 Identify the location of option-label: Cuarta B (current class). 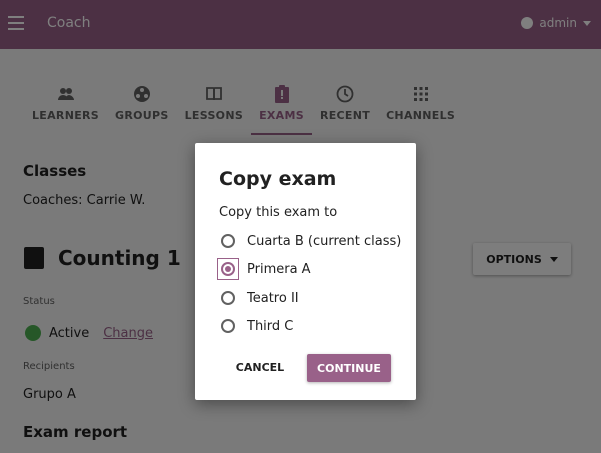
(324, 241).